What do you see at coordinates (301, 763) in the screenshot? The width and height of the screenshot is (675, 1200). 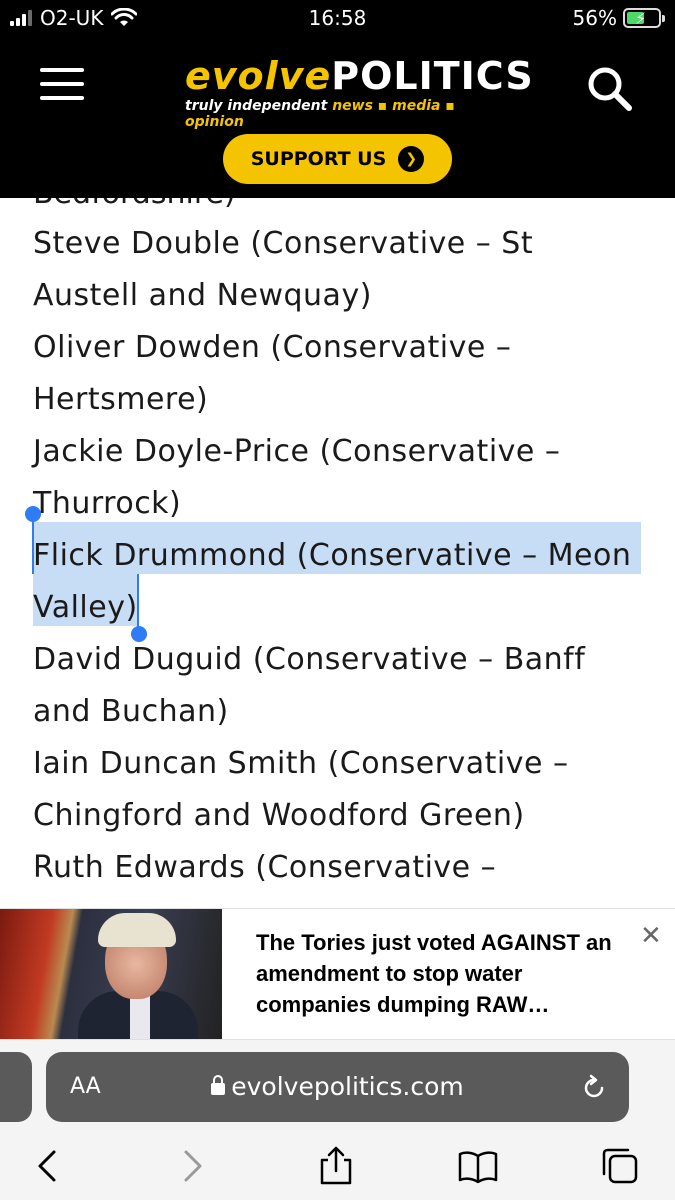 I see `mp-list-line: Iain Duncan Smith (Conservative –` at bounding box center [301, 763].